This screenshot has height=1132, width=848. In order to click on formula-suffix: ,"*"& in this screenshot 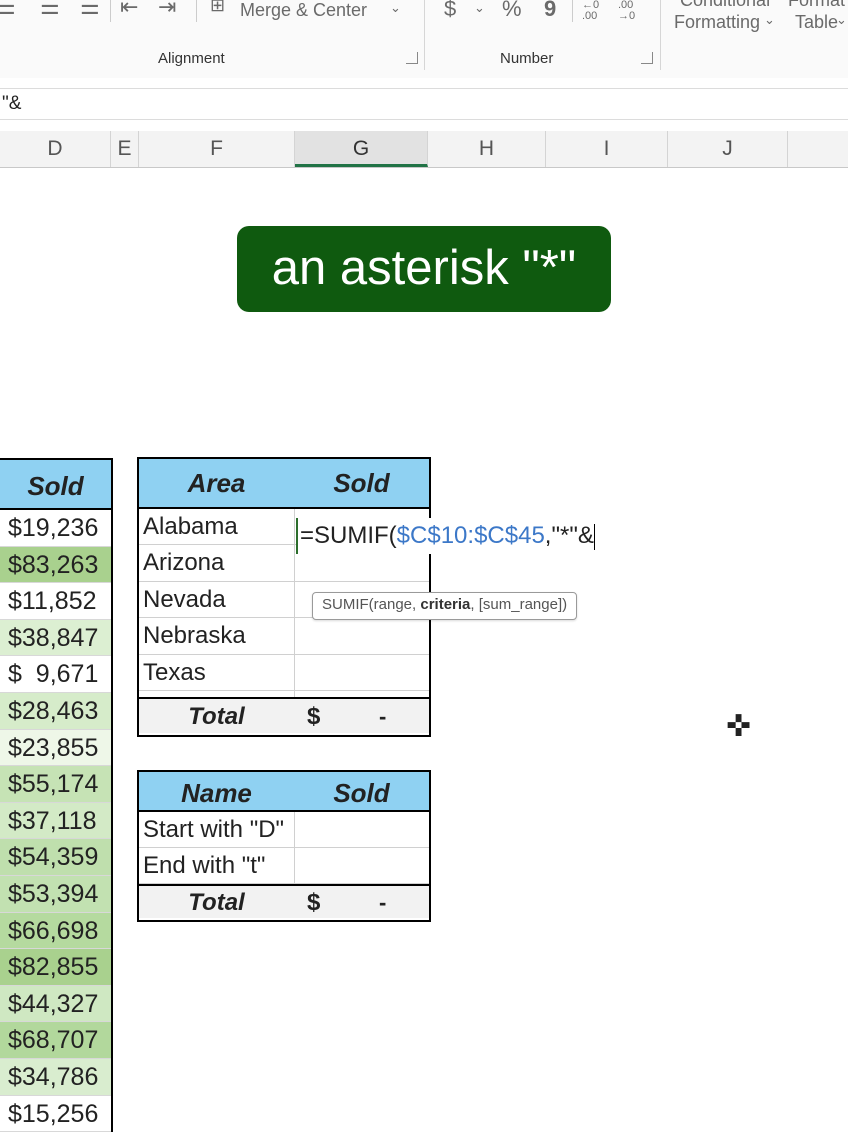, I will do `click(569, 535)`.